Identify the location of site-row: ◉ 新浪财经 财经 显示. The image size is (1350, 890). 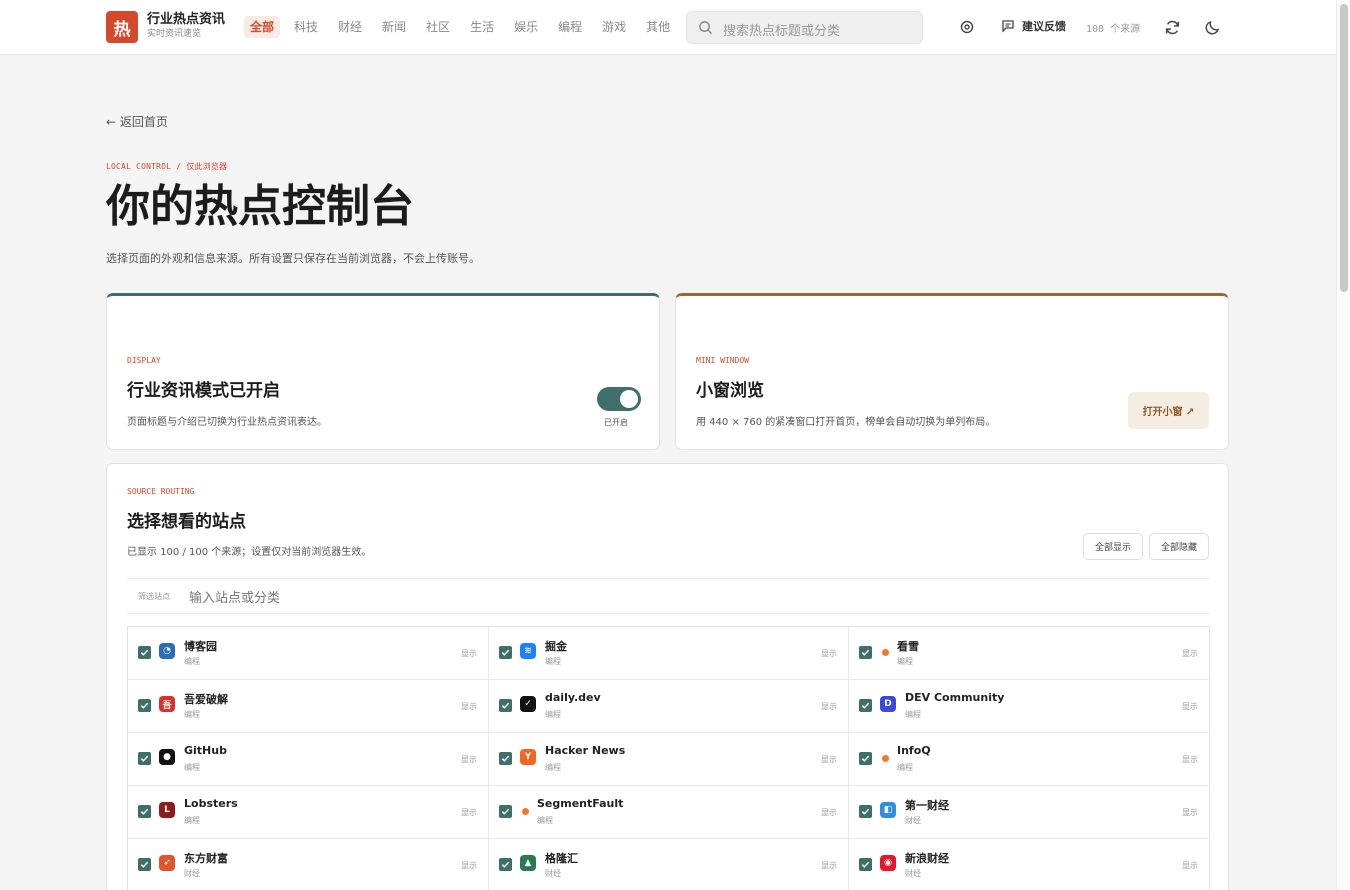
(1029, 864).